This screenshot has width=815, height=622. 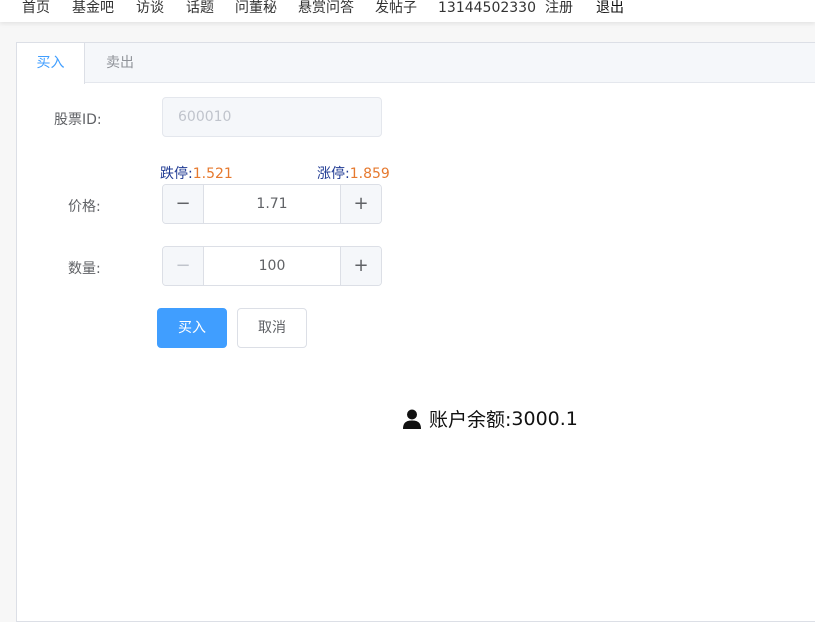 I want to click on nav-topics: 话题, so click(x=200, y=8).